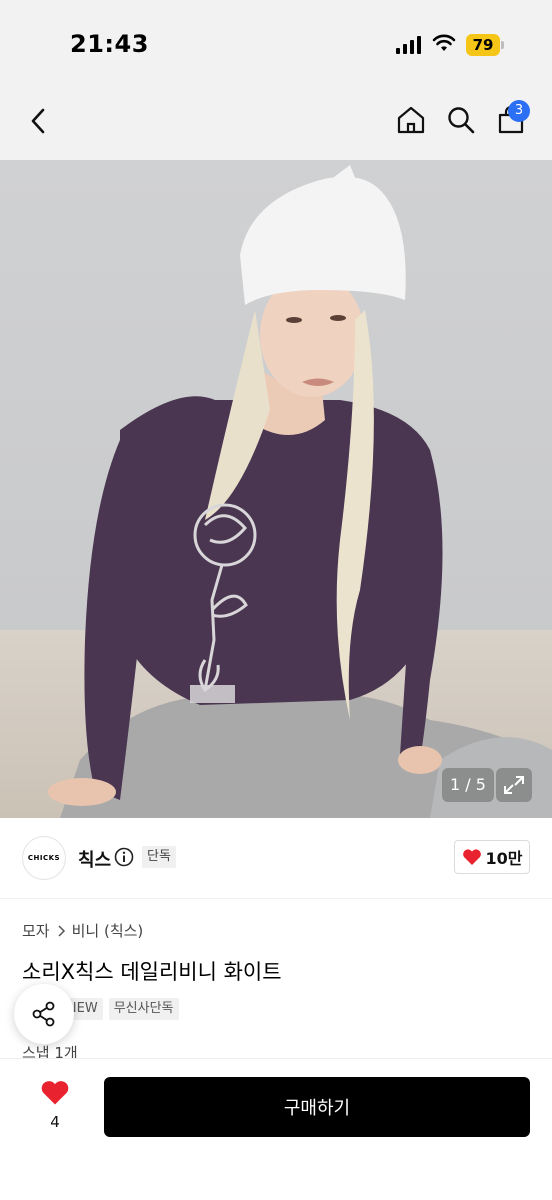  I want to click on info-icon, so click(124, 857).